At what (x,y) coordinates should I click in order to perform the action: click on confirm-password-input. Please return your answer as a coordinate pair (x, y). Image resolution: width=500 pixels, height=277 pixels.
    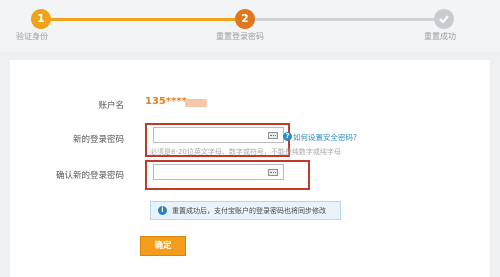
    Looking at the image, I should click on (218, 172).